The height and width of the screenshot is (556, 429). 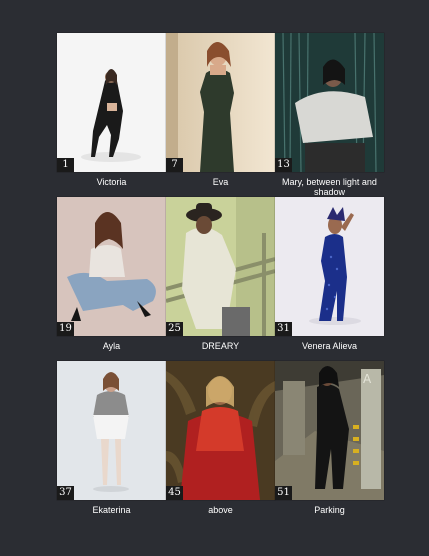 I want to click on page-number: 7, so click(x=174, y=165).